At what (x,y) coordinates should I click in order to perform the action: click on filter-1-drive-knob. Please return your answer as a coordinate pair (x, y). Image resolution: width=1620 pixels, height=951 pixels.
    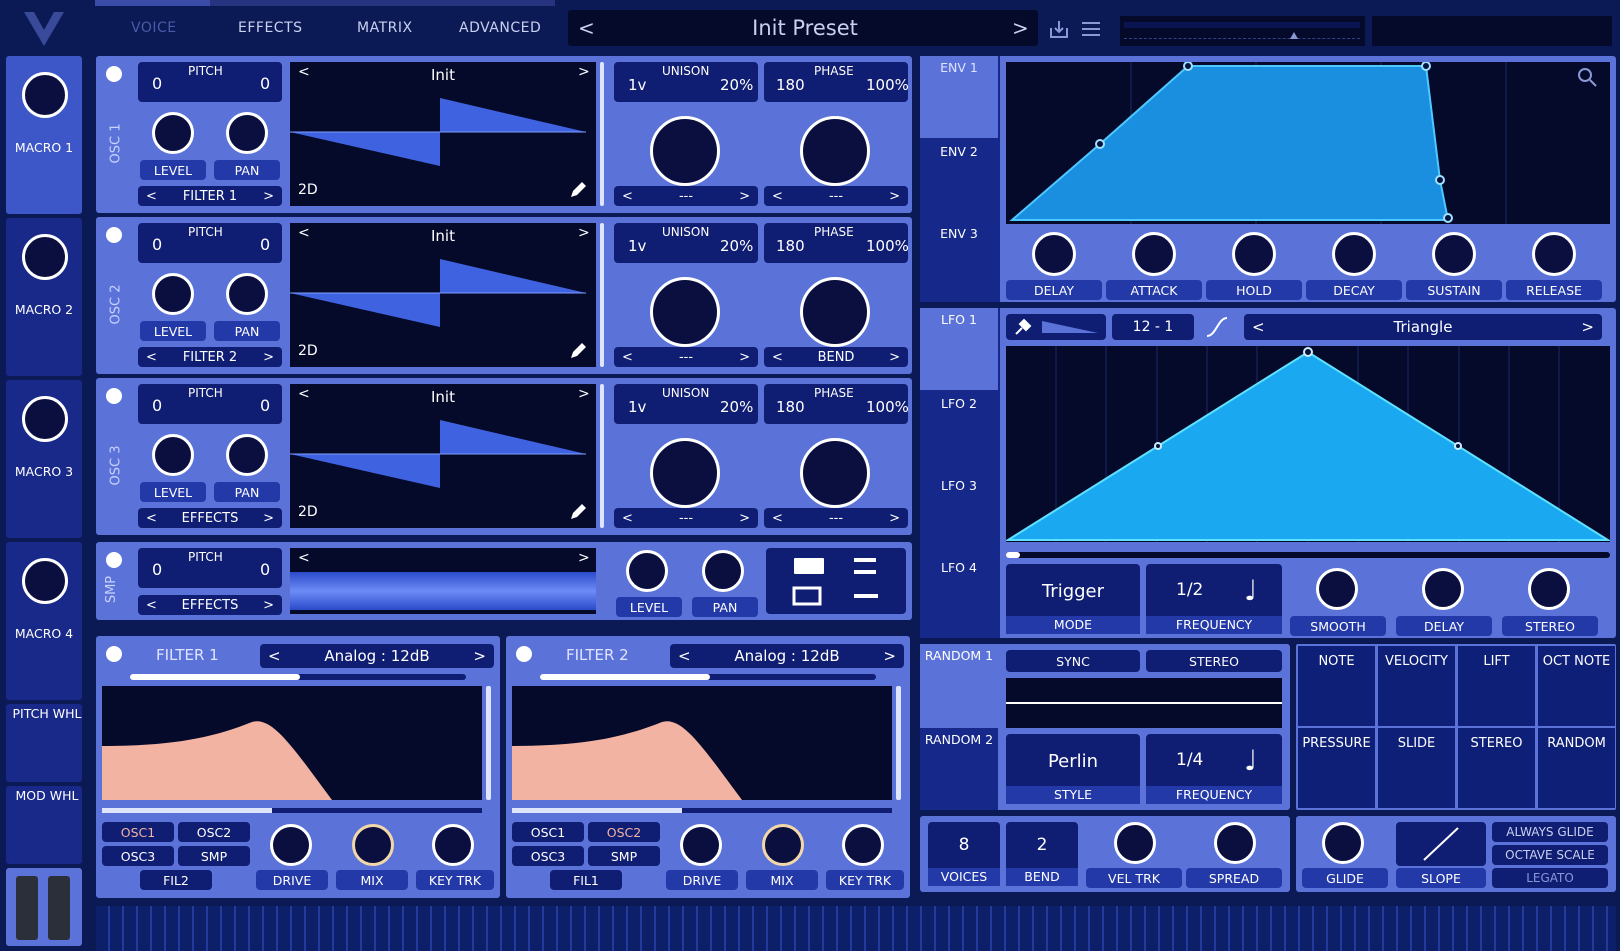
    Looking at the image, I should click on (291, 845).